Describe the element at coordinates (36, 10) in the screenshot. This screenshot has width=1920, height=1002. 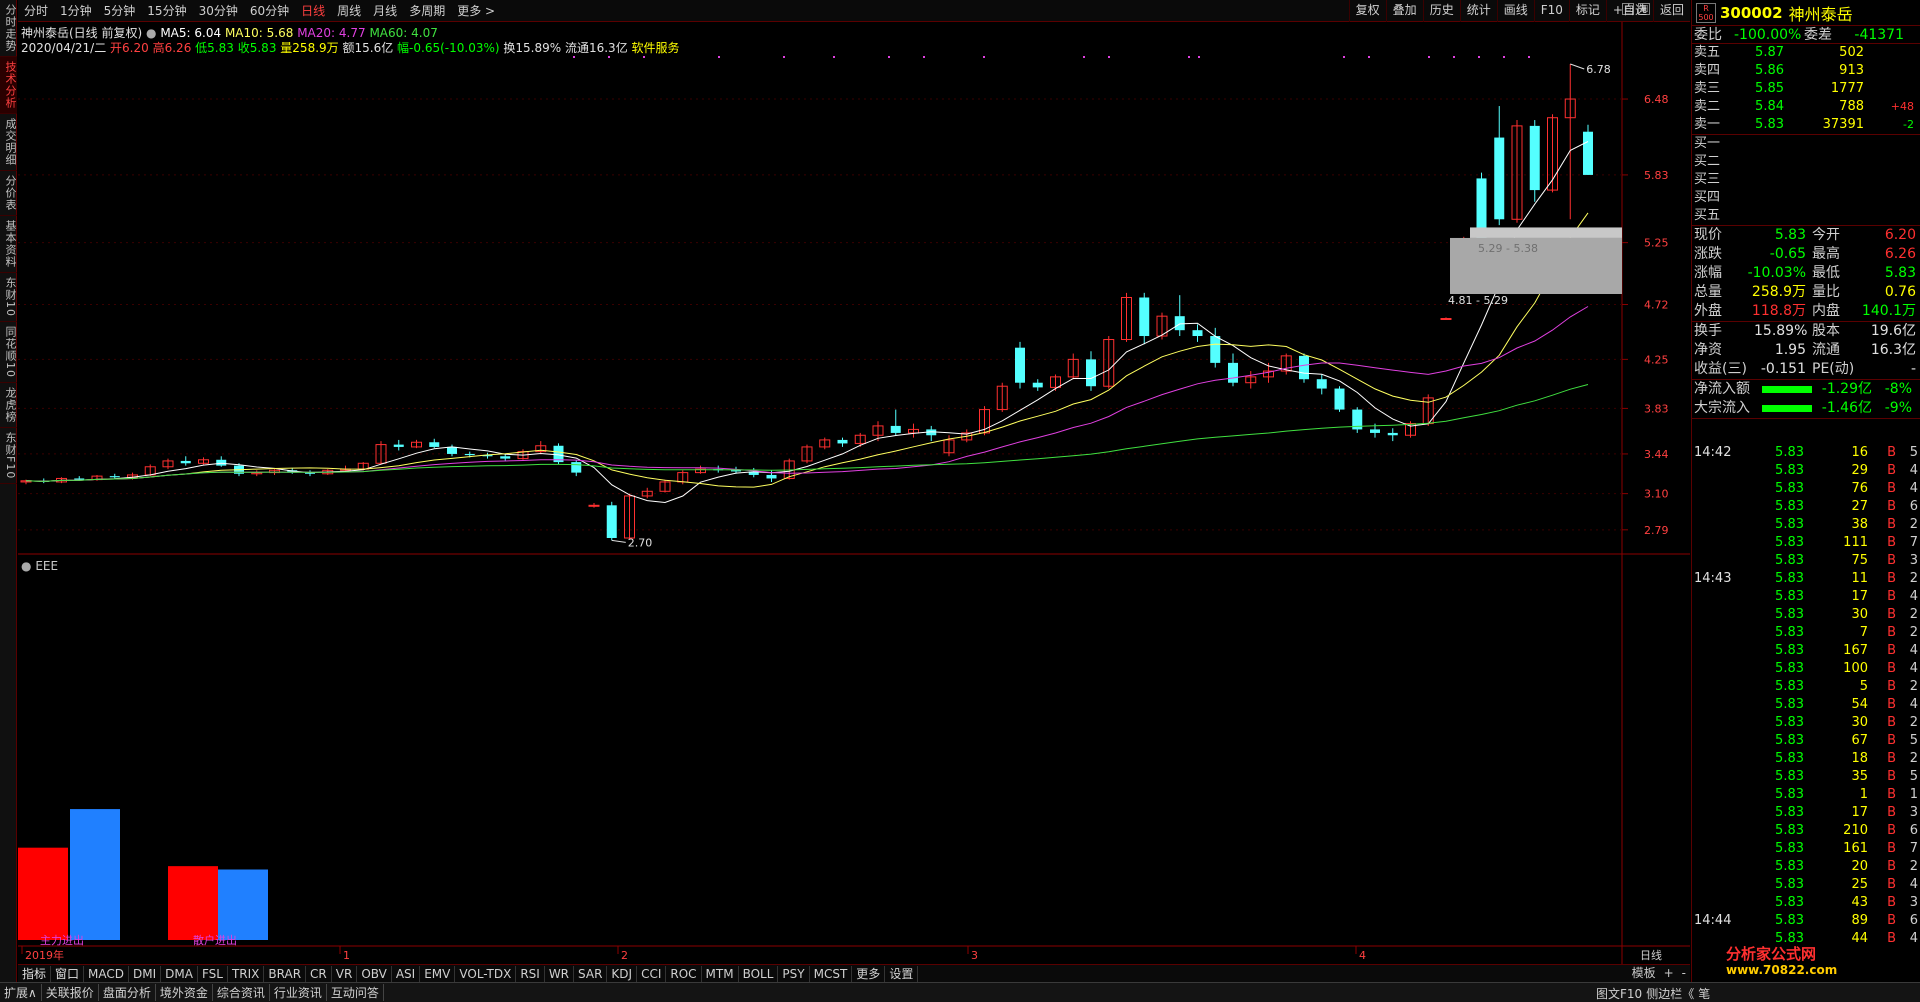
I see `period-tab: 分时` at that location.